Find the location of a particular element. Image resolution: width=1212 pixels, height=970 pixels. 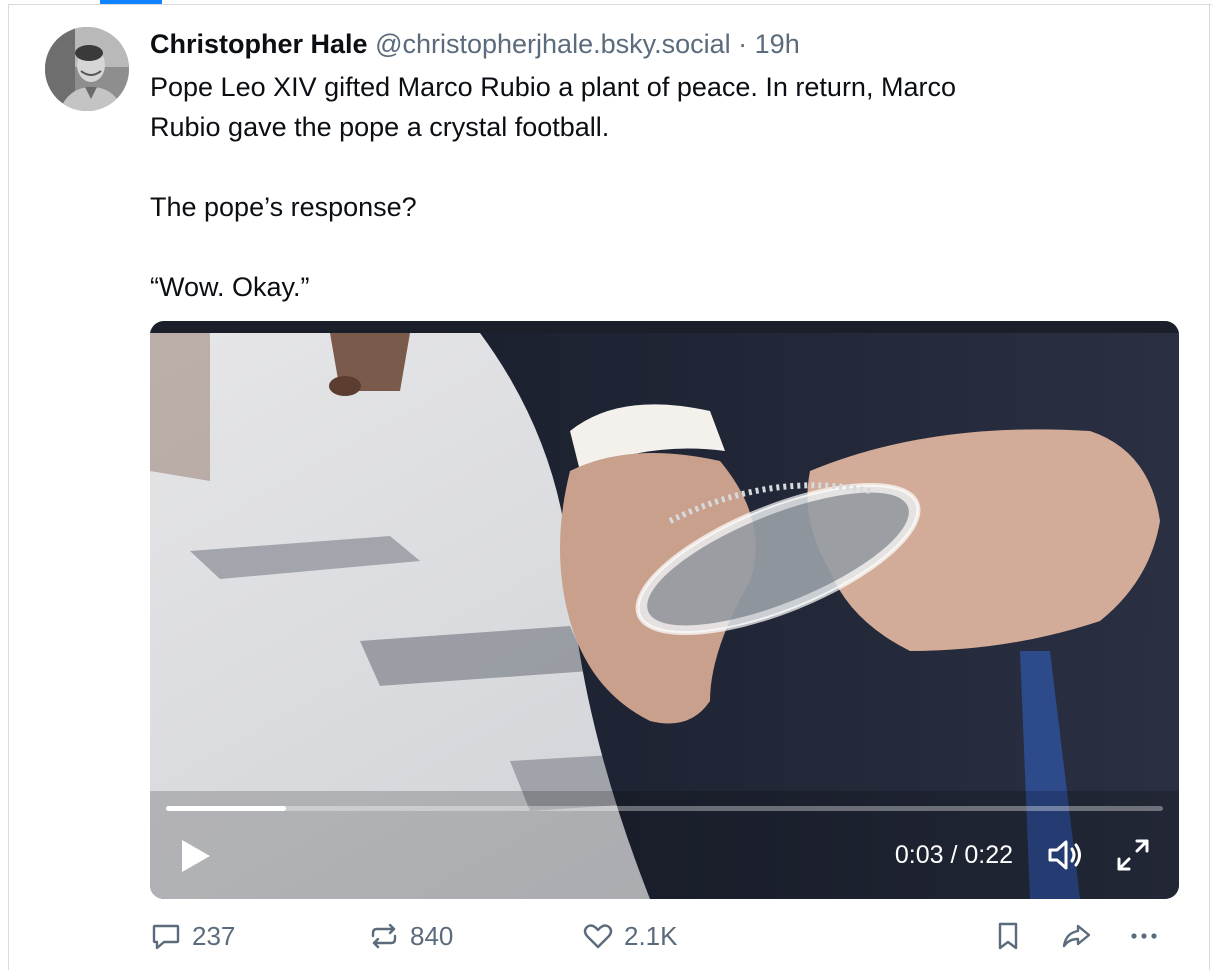

fullscreen-icon is located at coordinates (1133, 855).